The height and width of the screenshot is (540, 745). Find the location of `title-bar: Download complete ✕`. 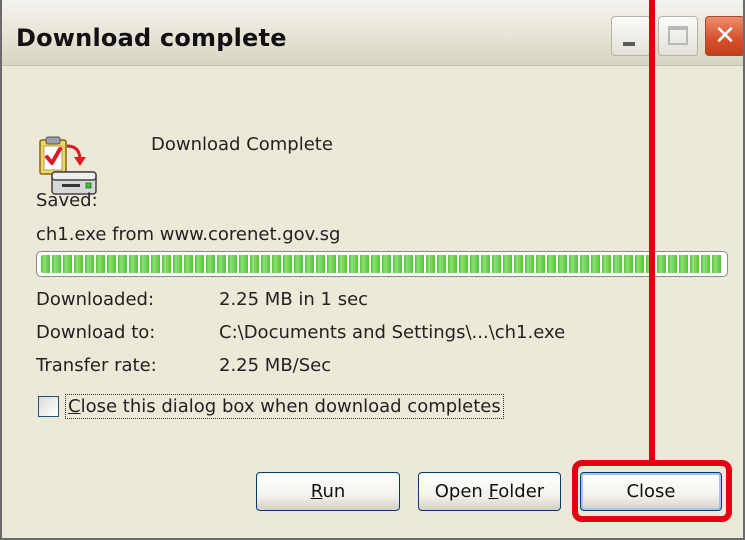

title-bar: Download complete ✕ is located at coordinates (372, 33).